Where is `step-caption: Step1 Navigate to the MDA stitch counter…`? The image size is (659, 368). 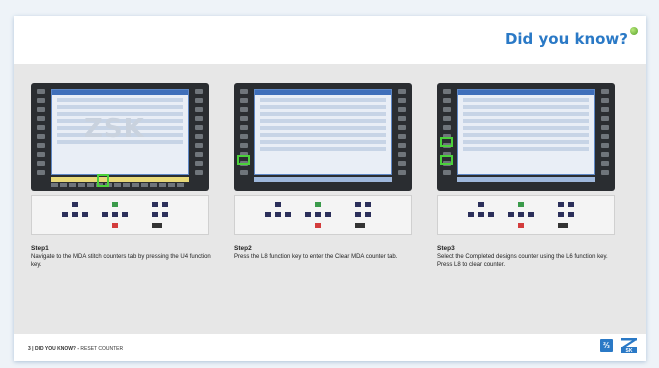 step-caption: Step1 Navigate to the MDA stitch counter… is located at coordinates (121, 257).